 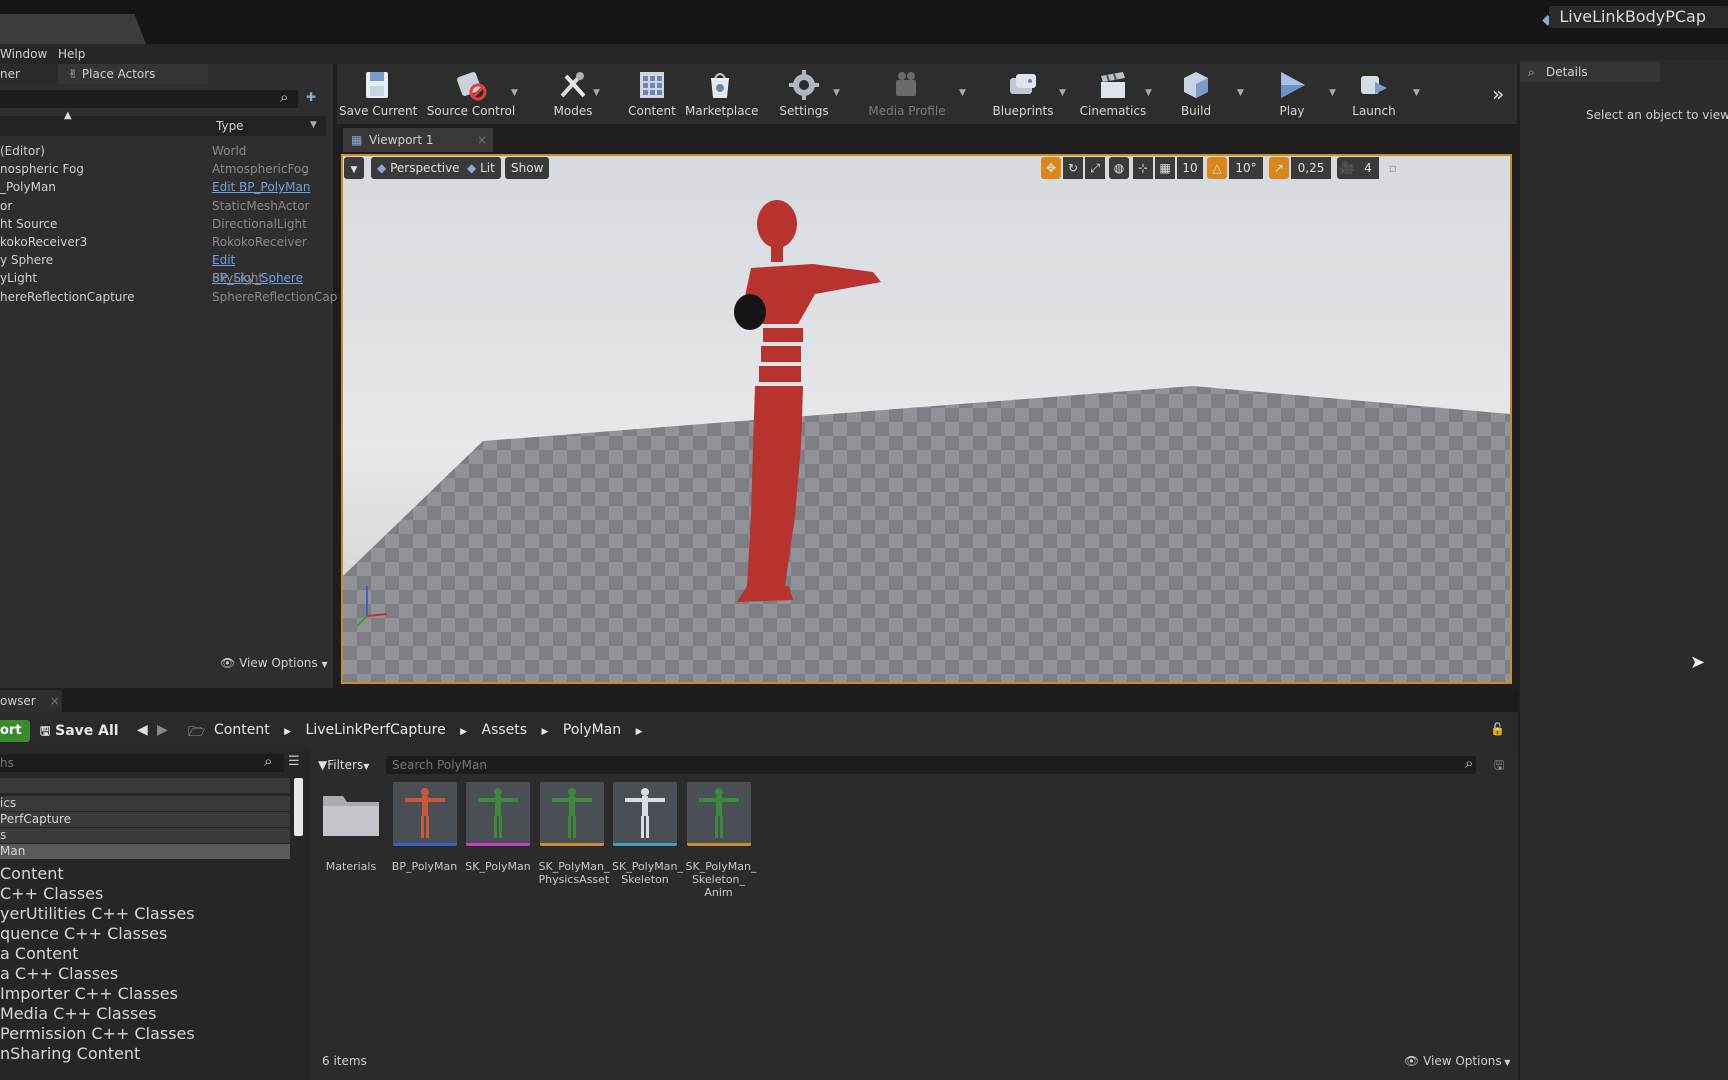 What do you see at coordinates (907, 94) in the screenshot?
I see `media-profile-button: Media Profile` at bounding box center [907, 94].